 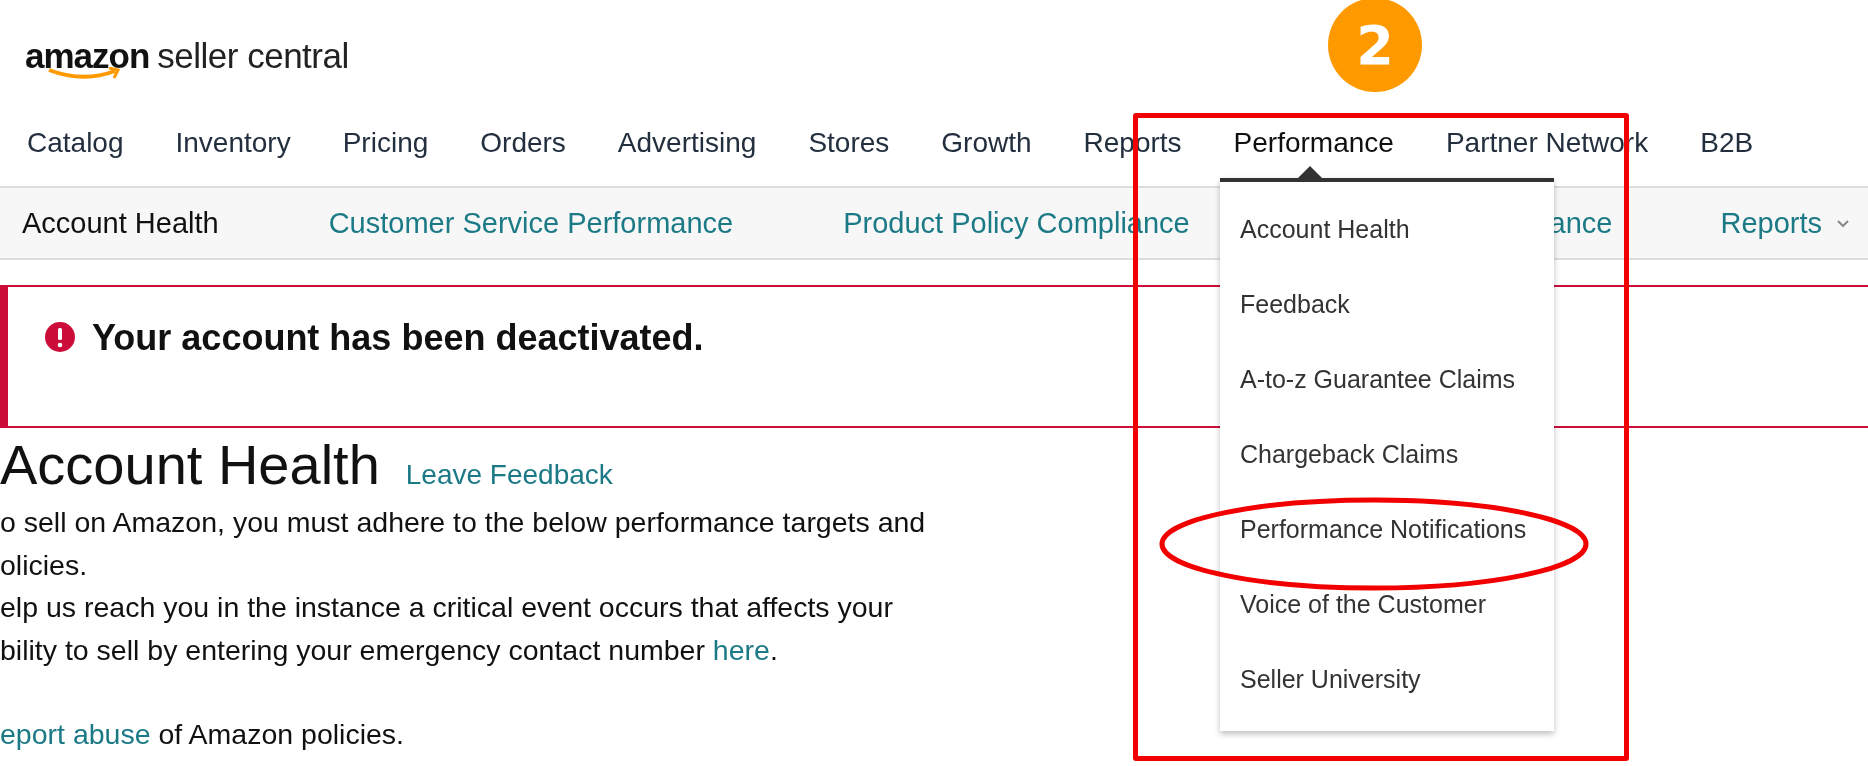 I want to click on alert-message: Your account has been deactivated., so click(x=398, y=338).